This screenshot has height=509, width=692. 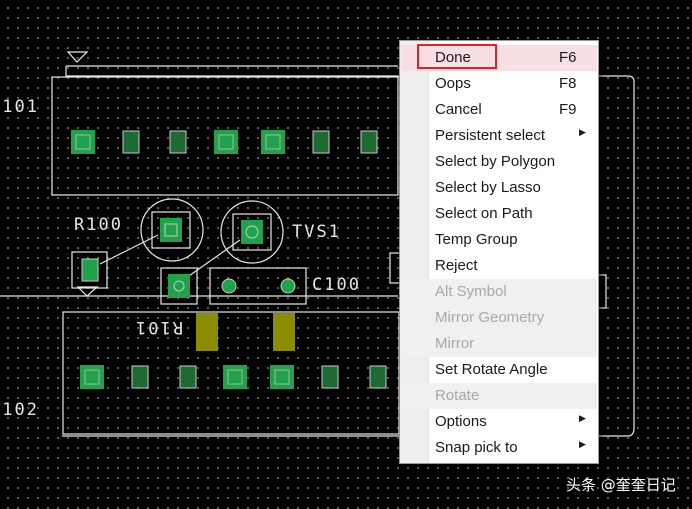 What do you see at coordinates (316, 232) in the screenshot?
I see `designator-tvs1: TVS1` at bounding box center [316, 232].